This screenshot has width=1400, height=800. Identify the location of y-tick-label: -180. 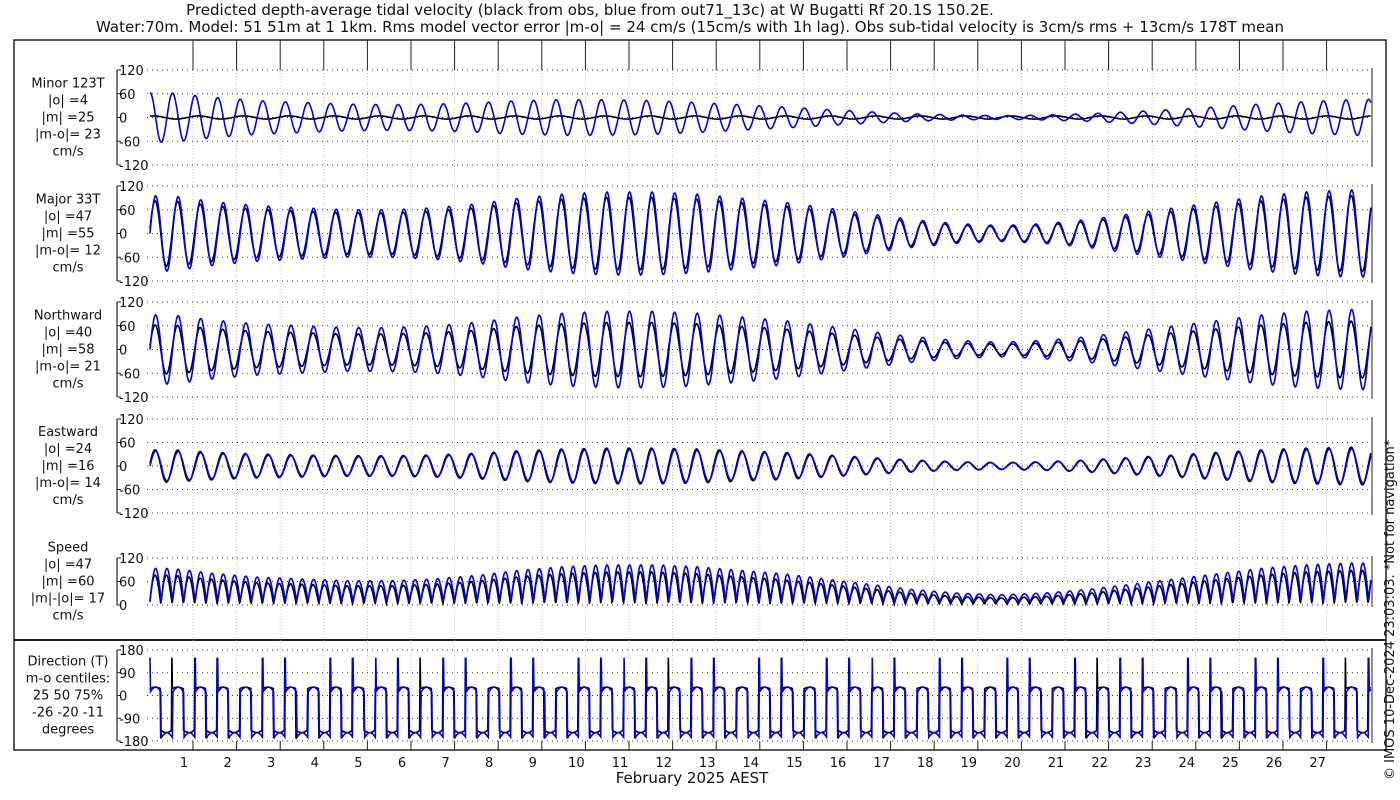
(134, 742).